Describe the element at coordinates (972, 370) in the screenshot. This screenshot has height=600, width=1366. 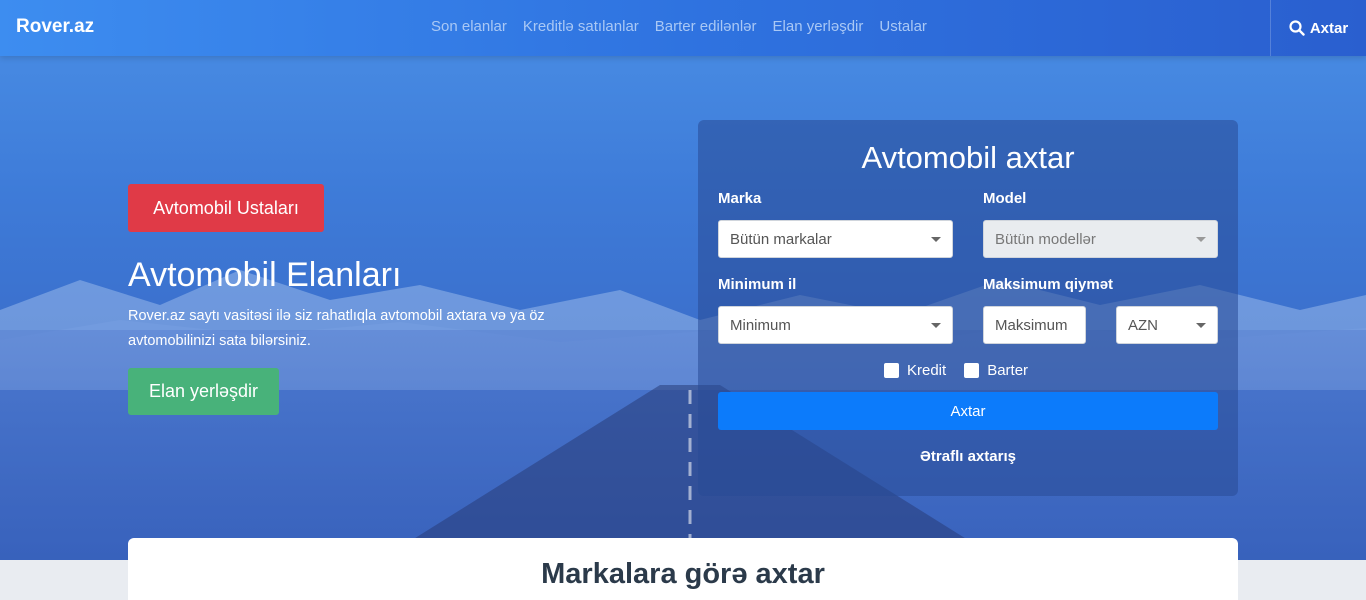
I see `barter-checkbox` at that location.